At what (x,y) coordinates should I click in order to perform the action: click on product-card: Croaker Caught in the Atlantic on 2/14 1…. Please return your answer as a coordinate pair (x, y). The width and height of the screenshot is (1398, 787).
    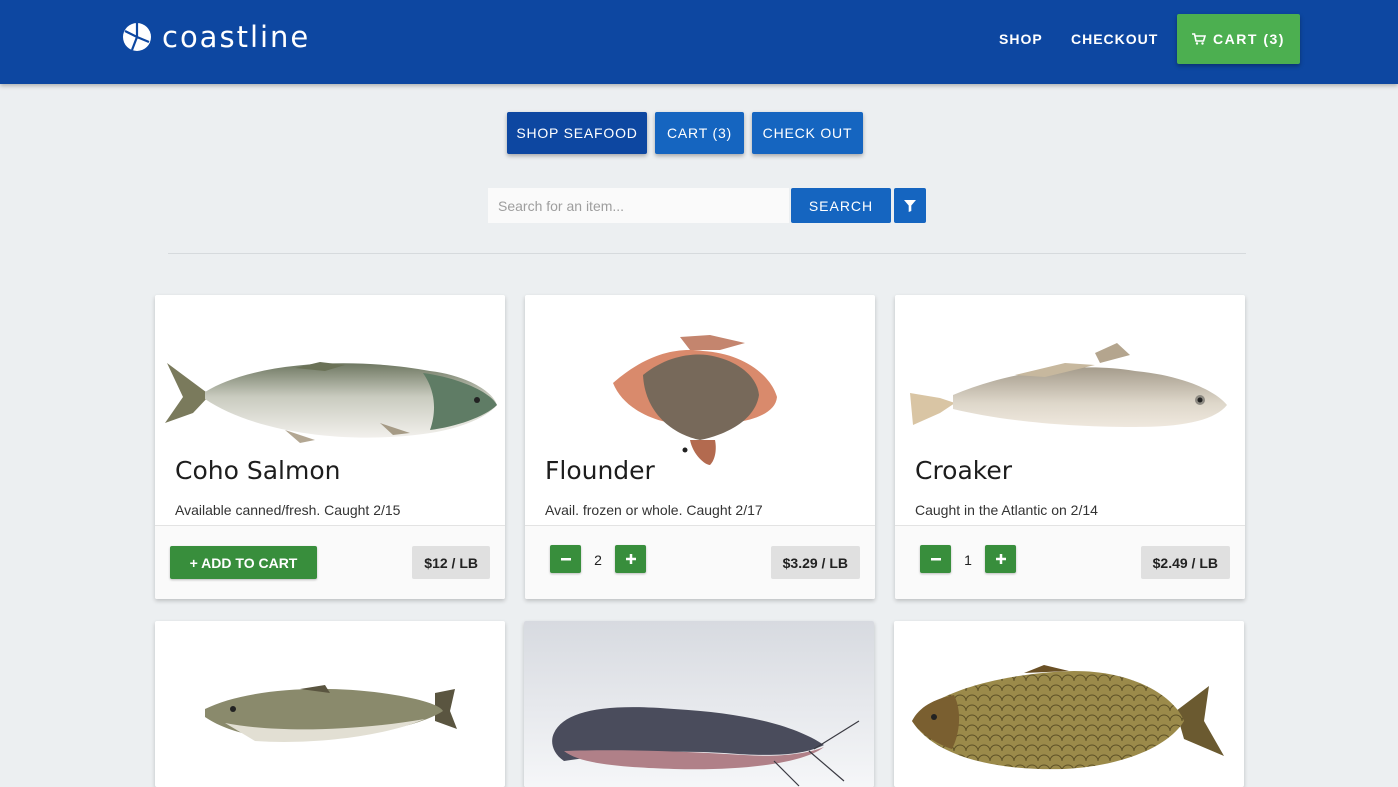
    Looking at the image, I should click on (1070, 447).